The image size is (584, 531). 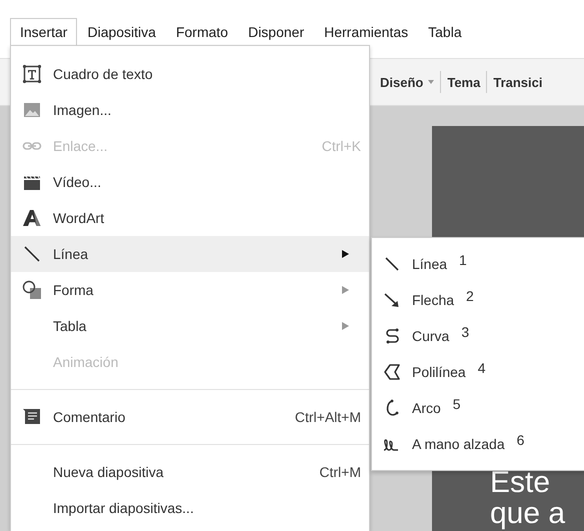 I want to click on menu-item: Herramientas, so click(x=366, y=32).